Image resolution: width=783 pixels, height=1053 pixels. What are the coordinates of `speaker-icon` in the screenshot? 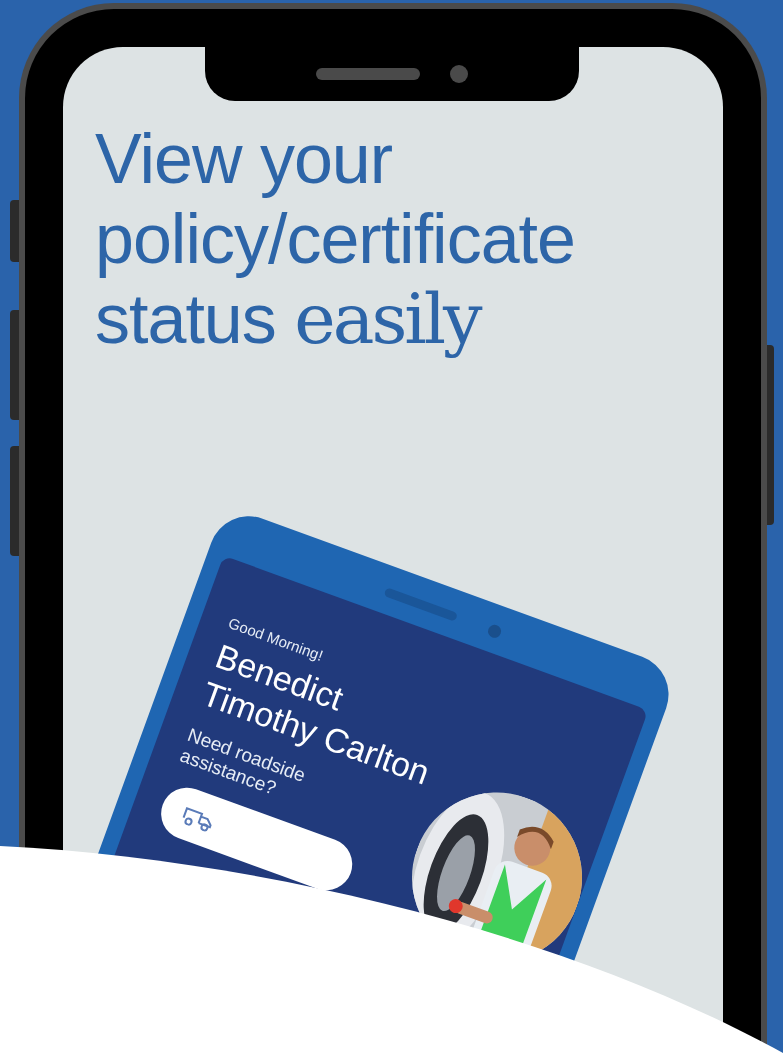 It's located at (368, 74).